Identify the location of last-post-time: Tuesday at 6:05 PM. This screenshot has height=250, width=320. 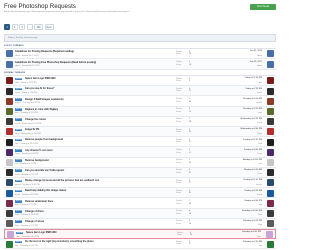
(252, 150).